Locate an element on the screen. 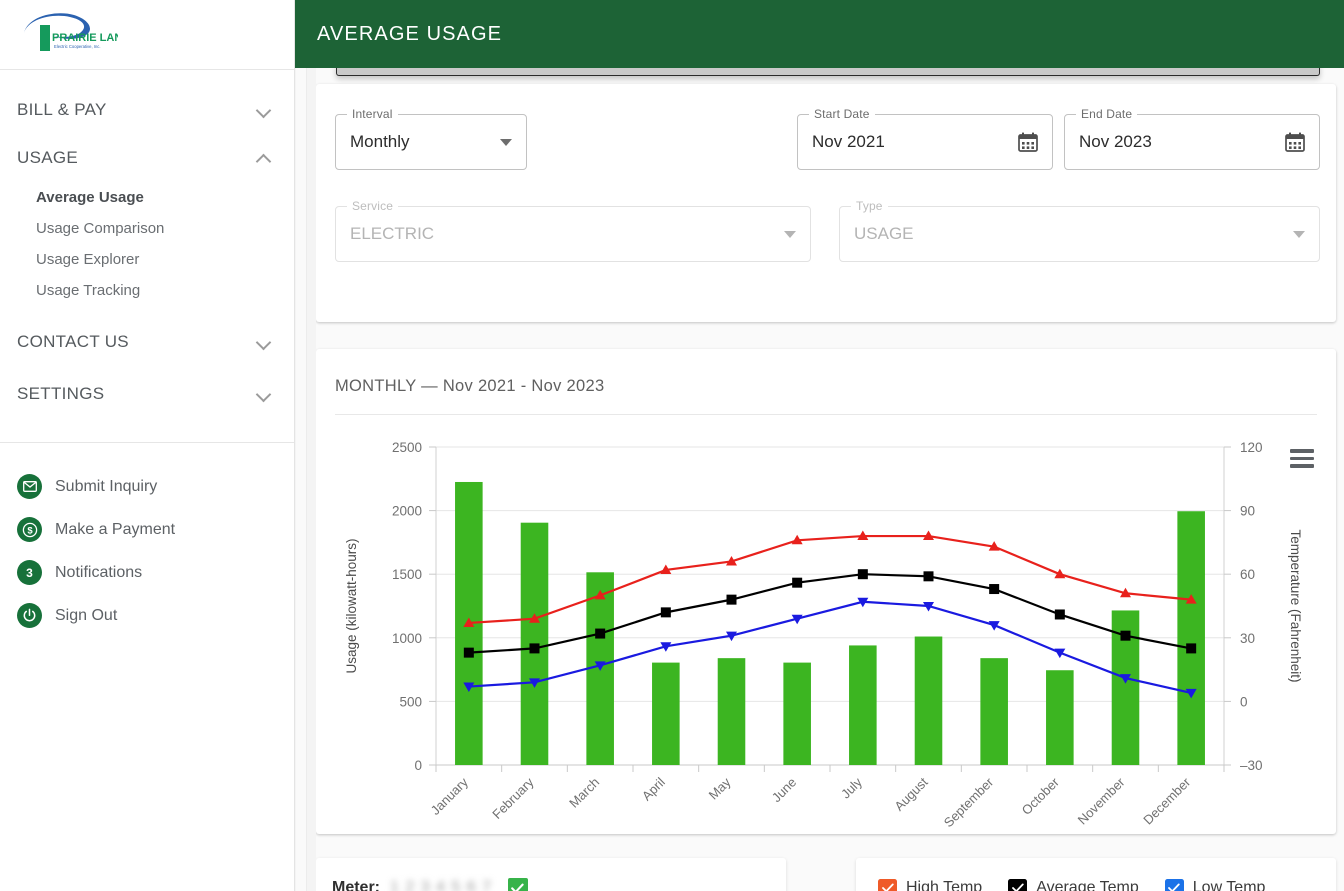 The image size is (1344, 891). green-check-icon is located at coordinates (517, 884).